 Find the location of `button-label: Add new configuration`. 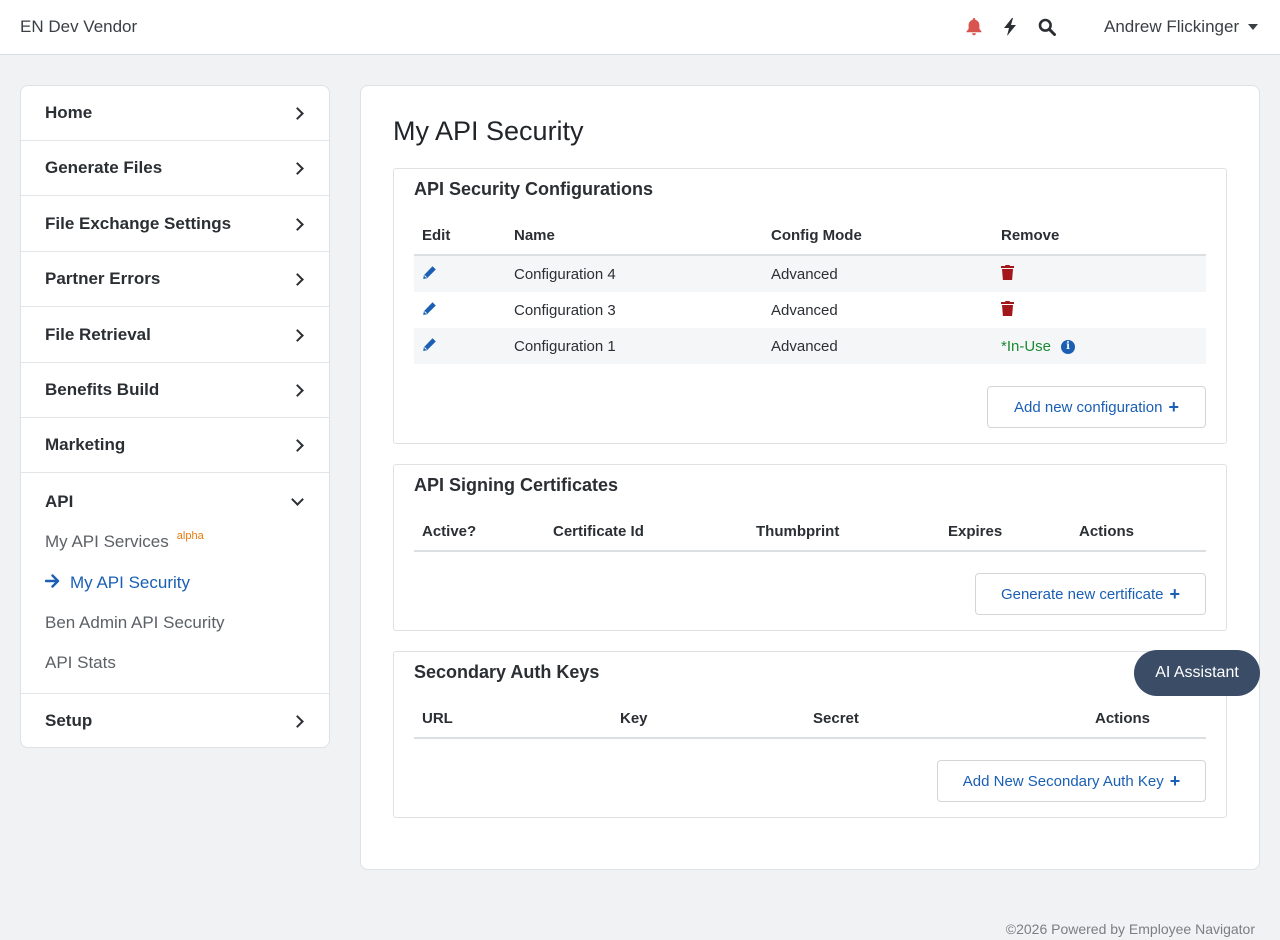

button-label: Add new configuration is located at coordinates (1088, 407).